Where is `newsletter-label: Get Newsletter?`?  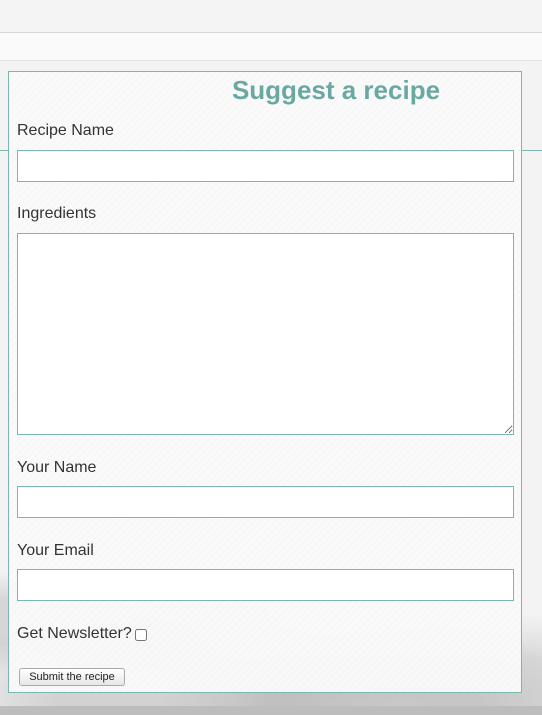
newsletter-label: Get Newsletter? is located at coordinates (74, 633).